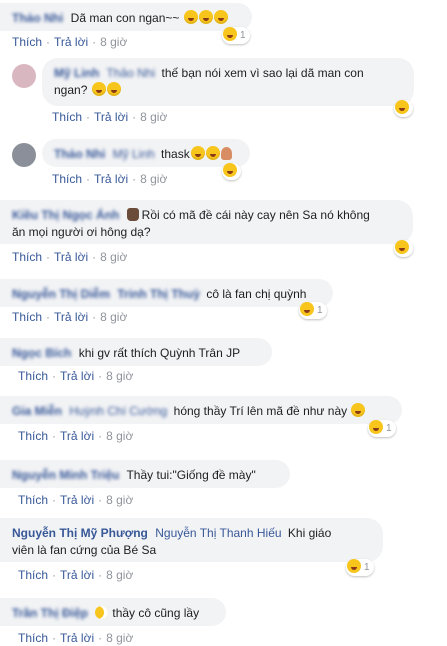 The height and width of the screenshot is (646, 447). What do you see at coordinates (50, 613) in the screenshot?
I see `author-name: Trần Thị Điệp` at bounding box center [50, 613].